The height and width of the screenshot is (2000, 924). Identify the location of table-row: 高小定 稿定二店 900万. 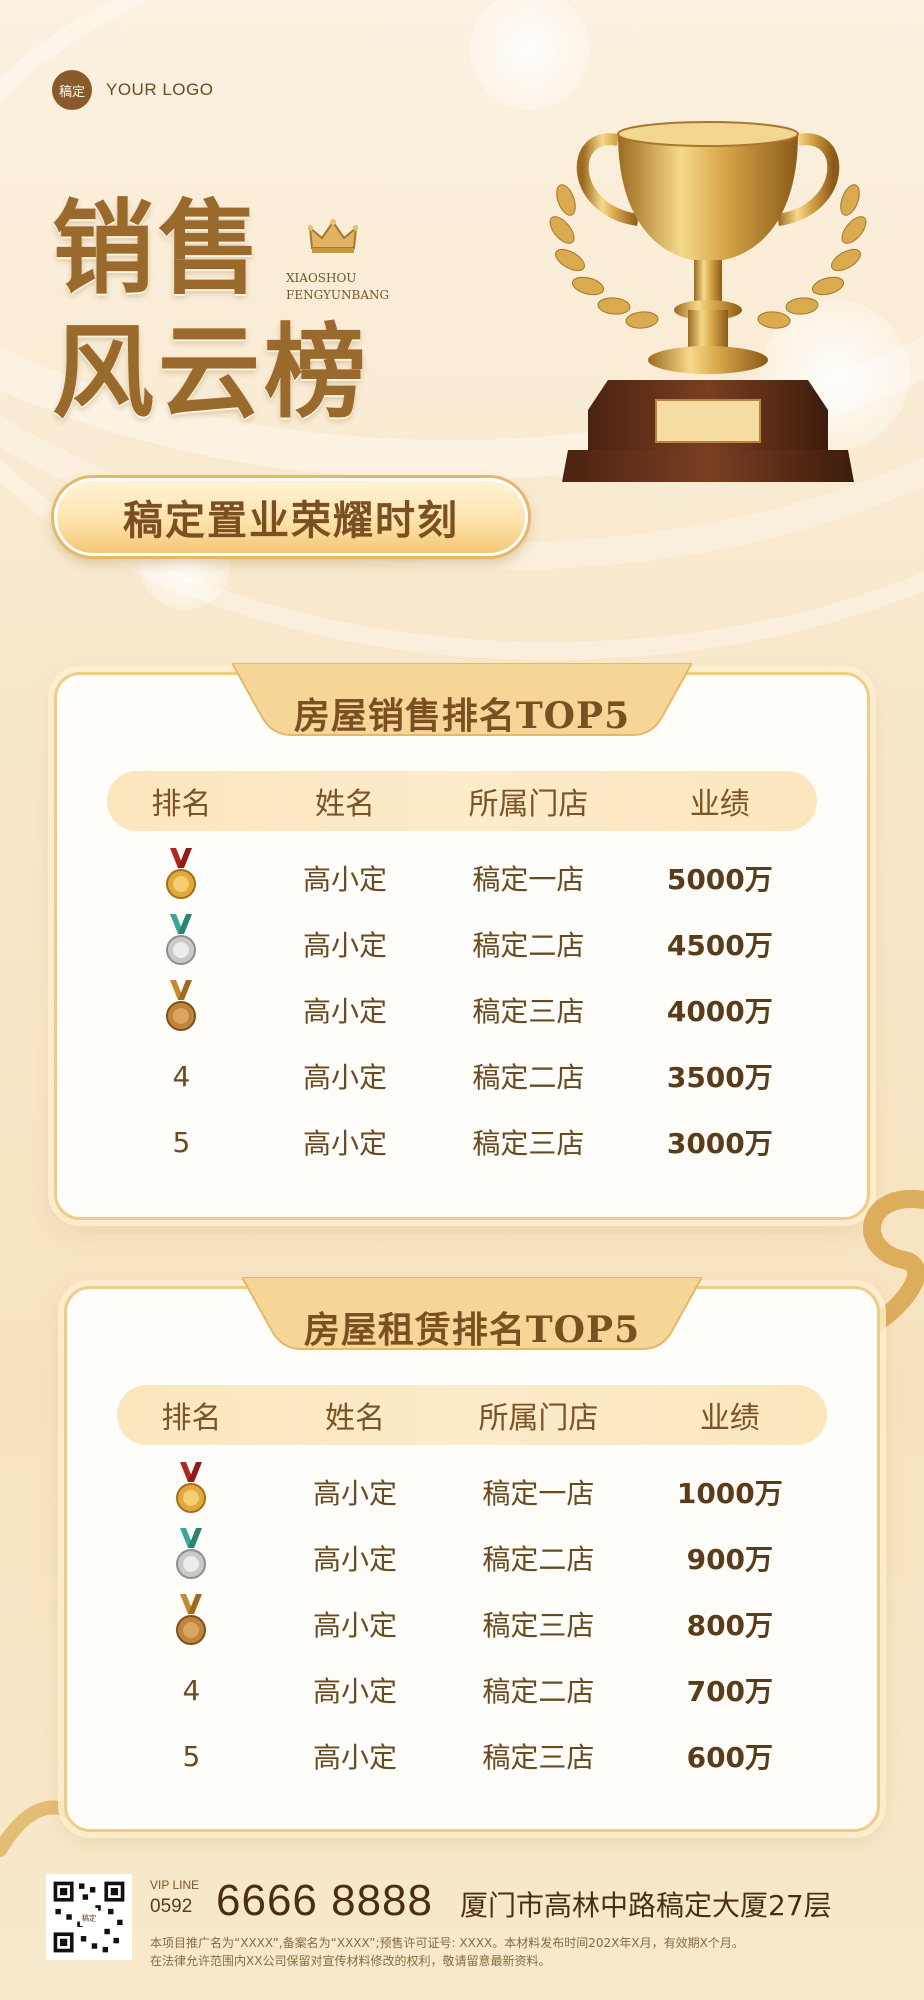
(472, 1558).